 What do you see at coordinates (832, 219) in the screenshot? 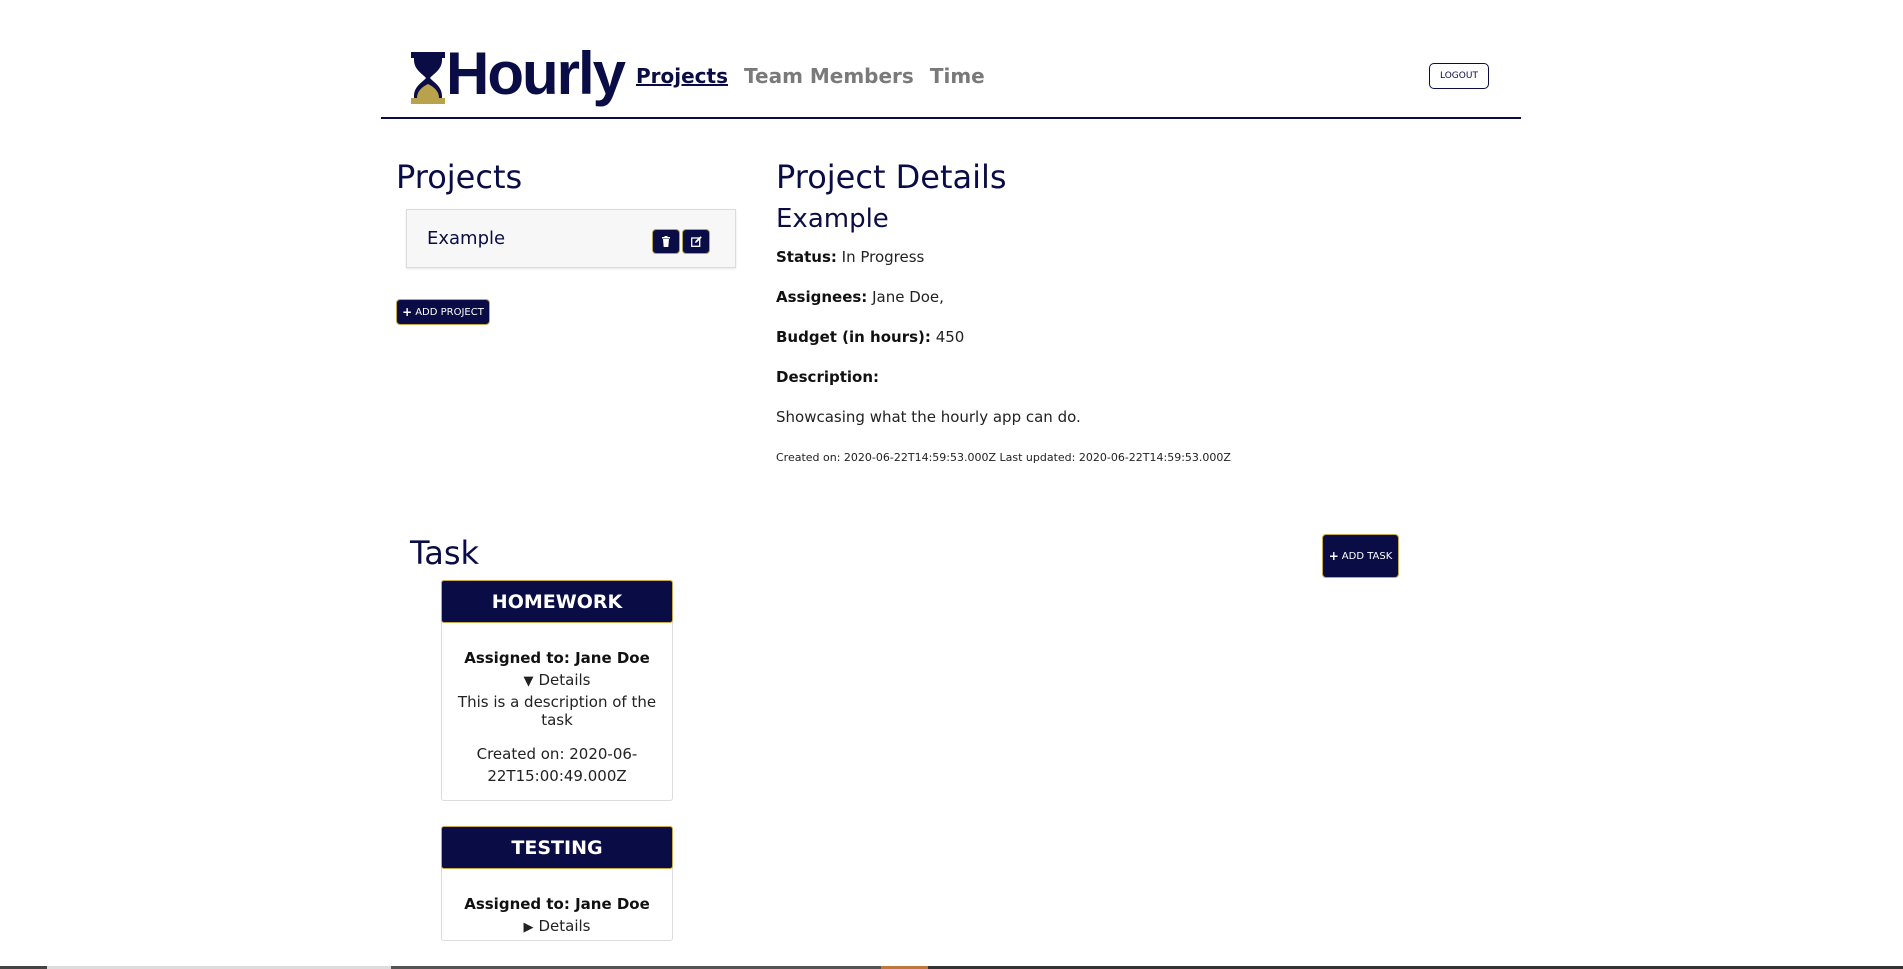
I see `selected-project-name: Example` at bounding box center [832, 219].